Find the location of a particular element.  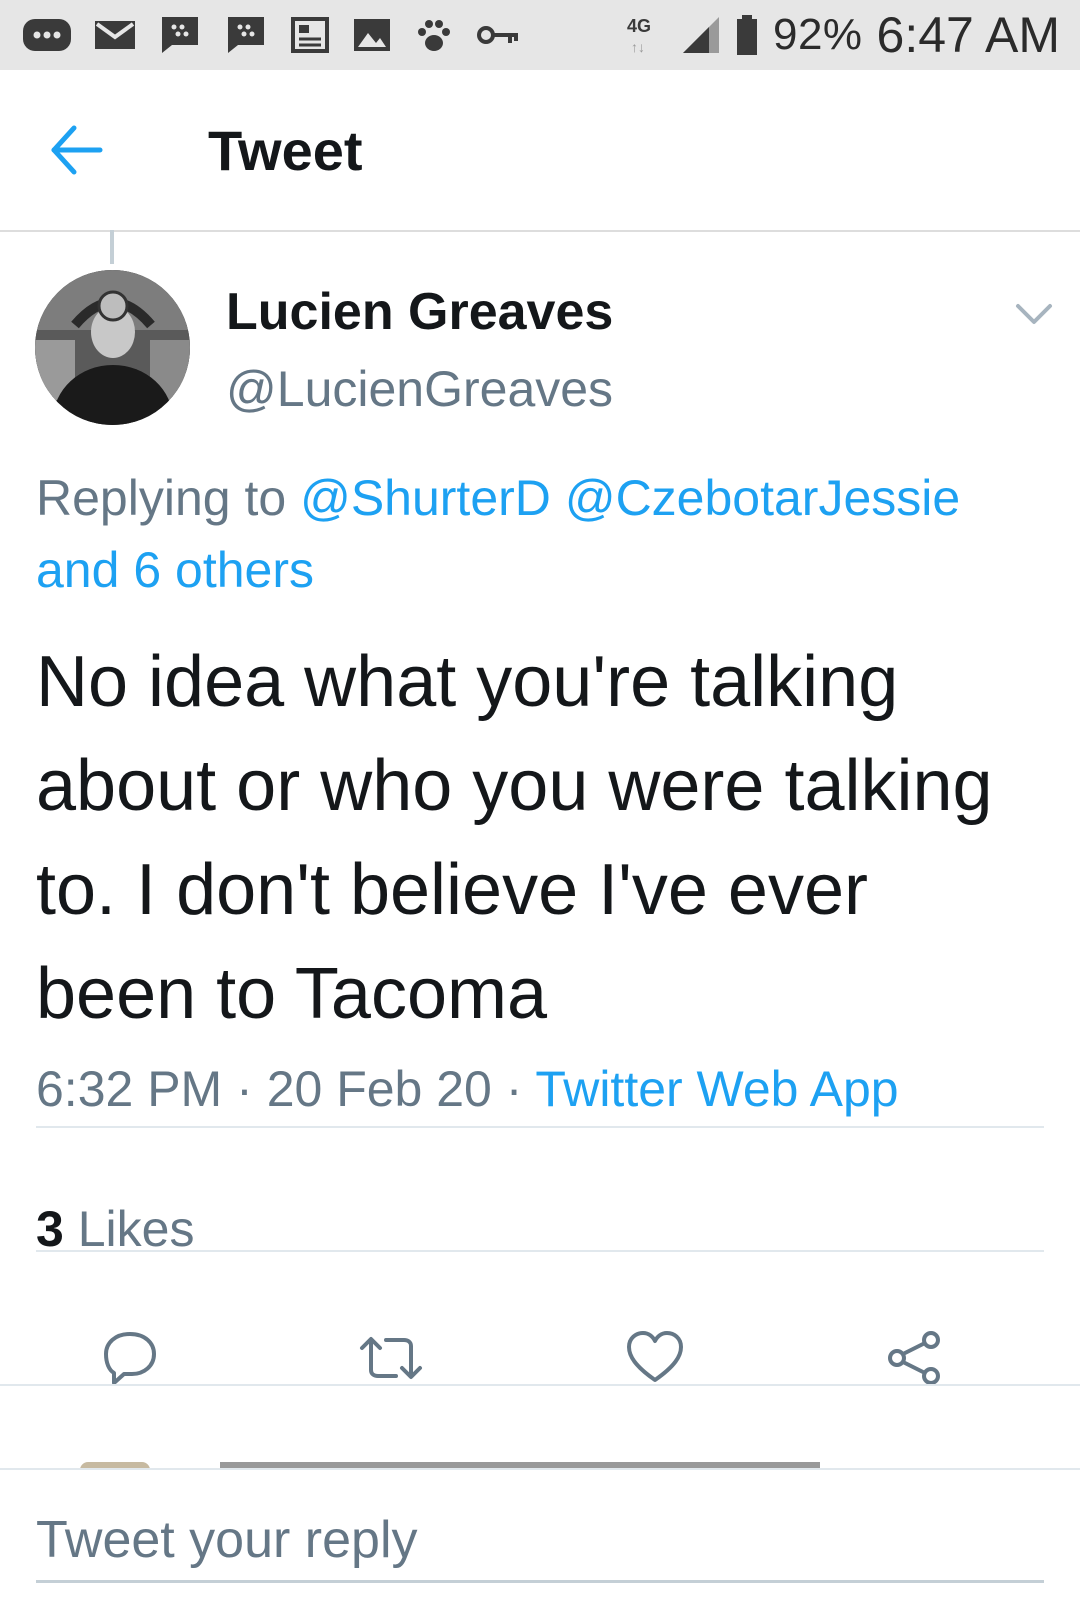

news-icon is located at coordinates (310, 35).